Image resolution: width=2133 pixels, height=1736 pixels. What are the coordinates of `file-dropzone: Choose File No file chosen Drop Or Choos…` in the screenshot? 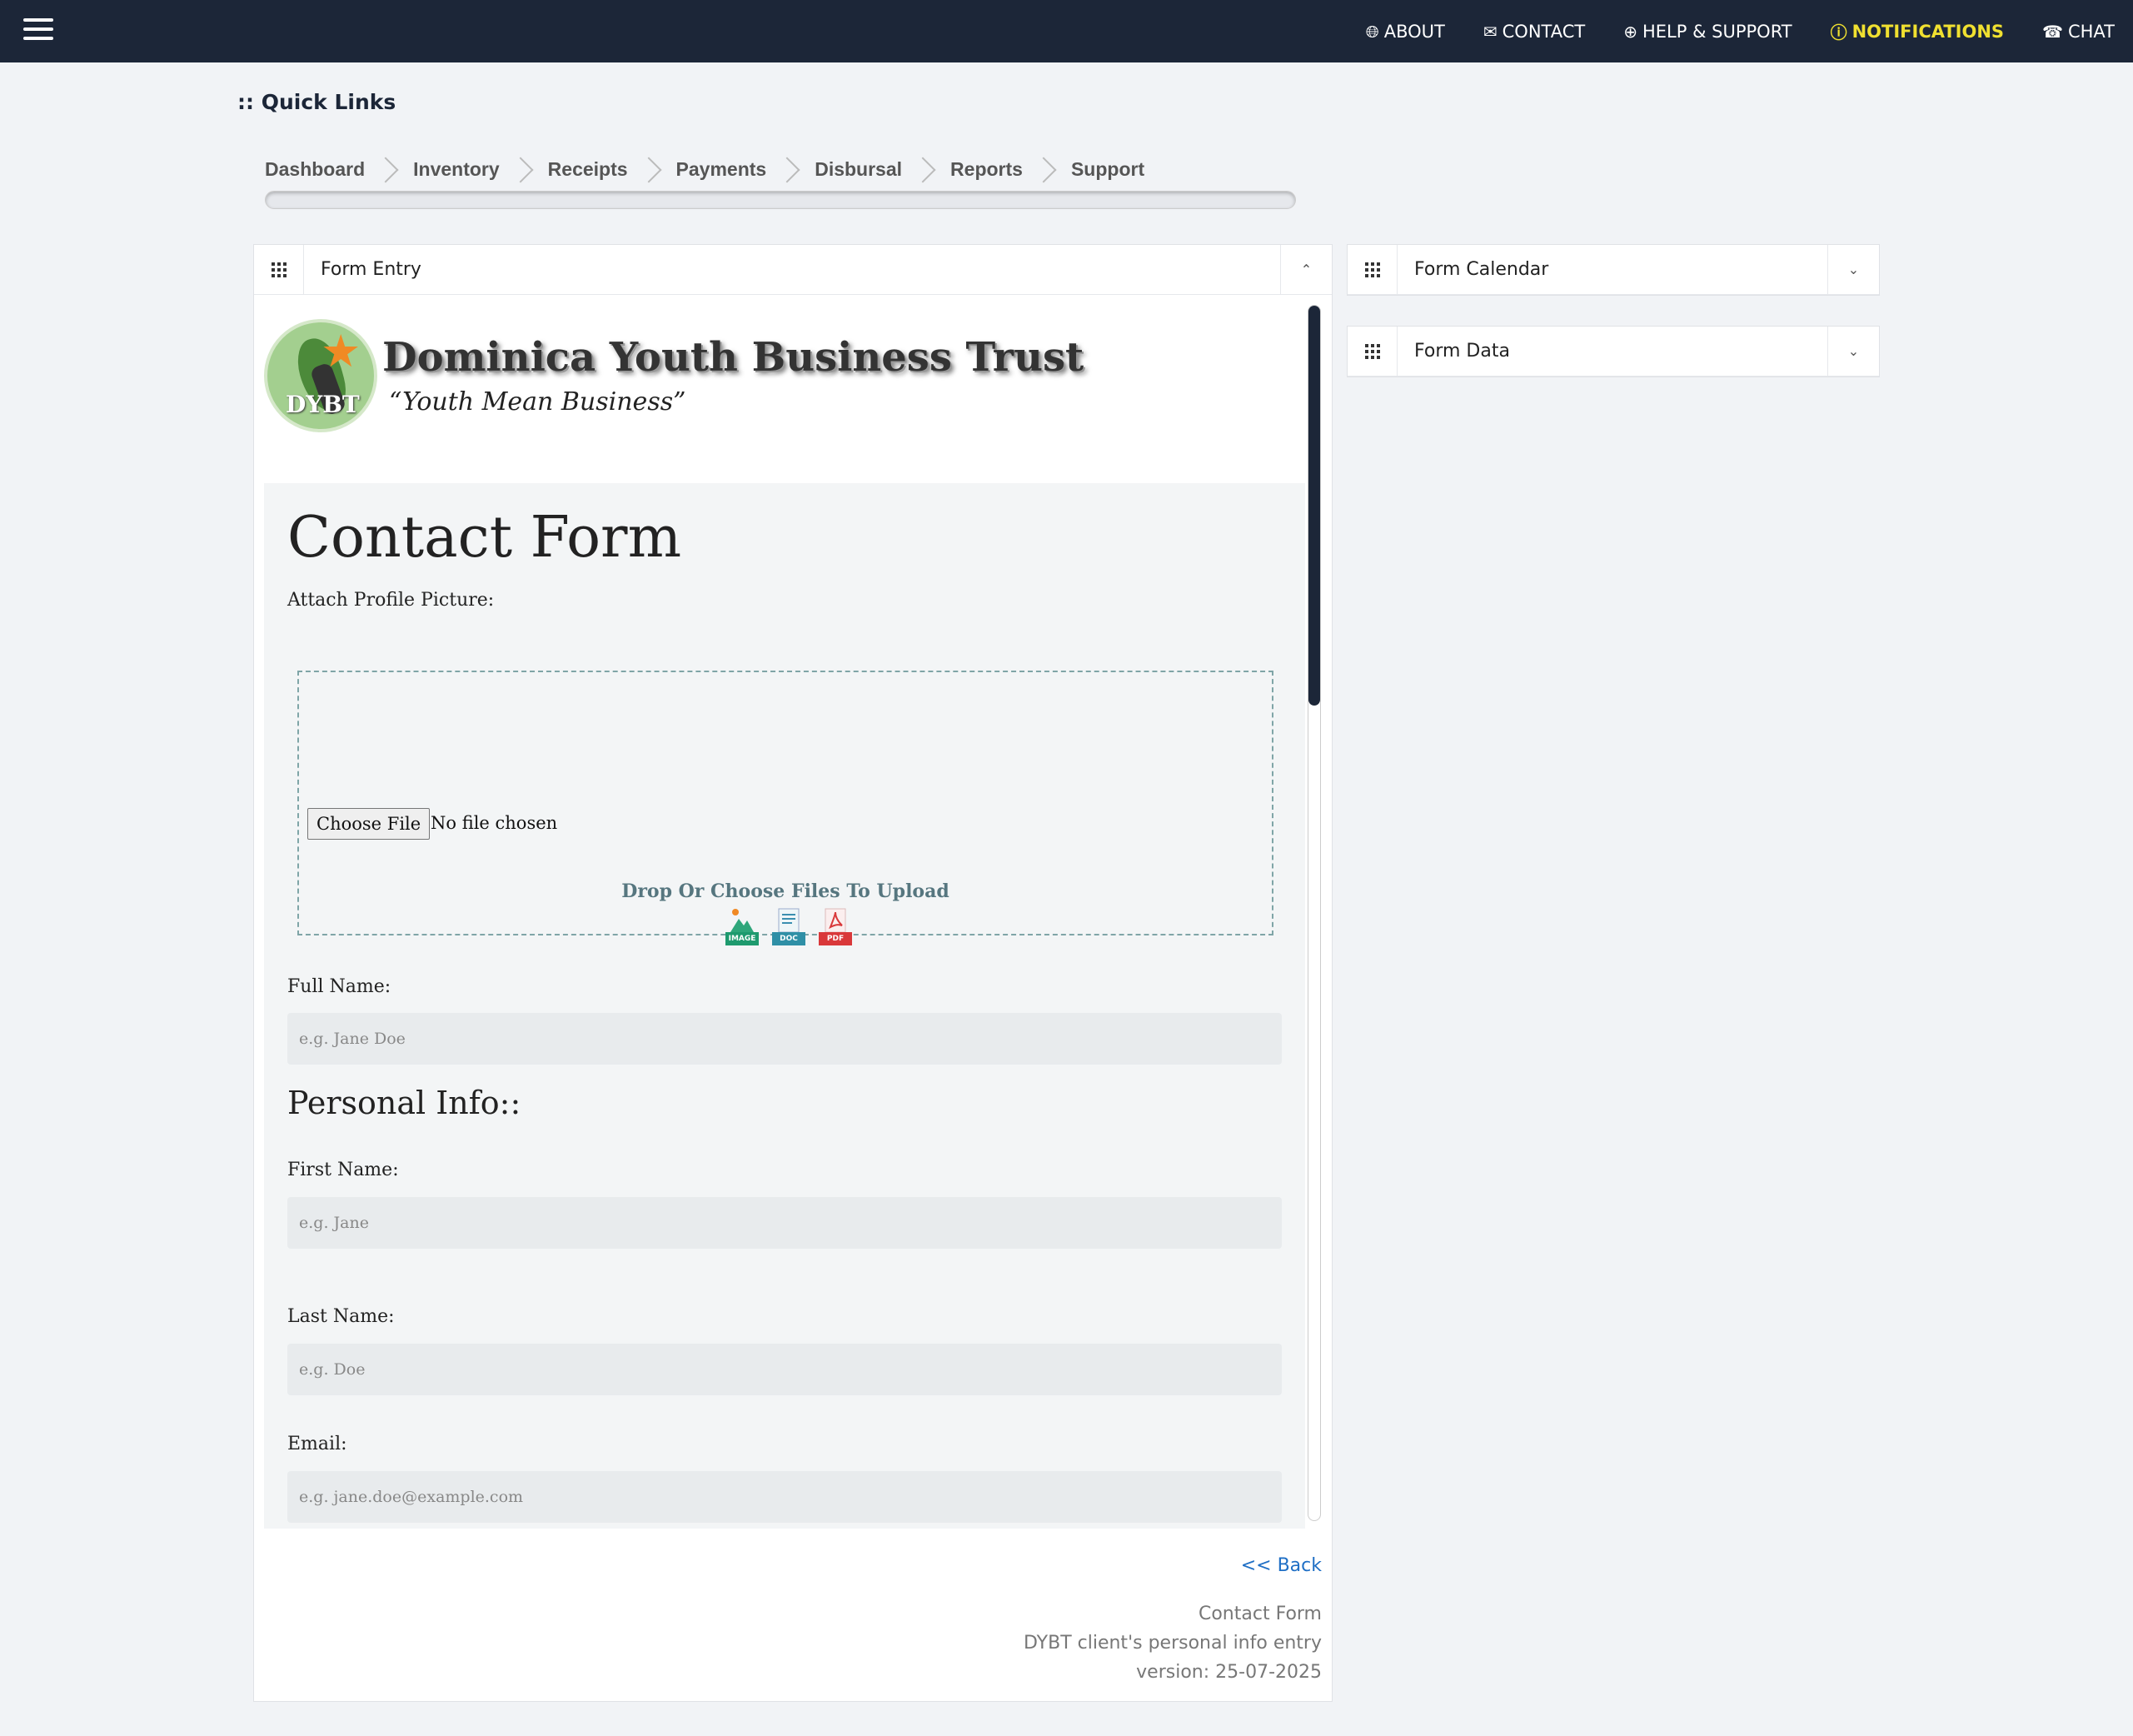 It's located at (785, 808).